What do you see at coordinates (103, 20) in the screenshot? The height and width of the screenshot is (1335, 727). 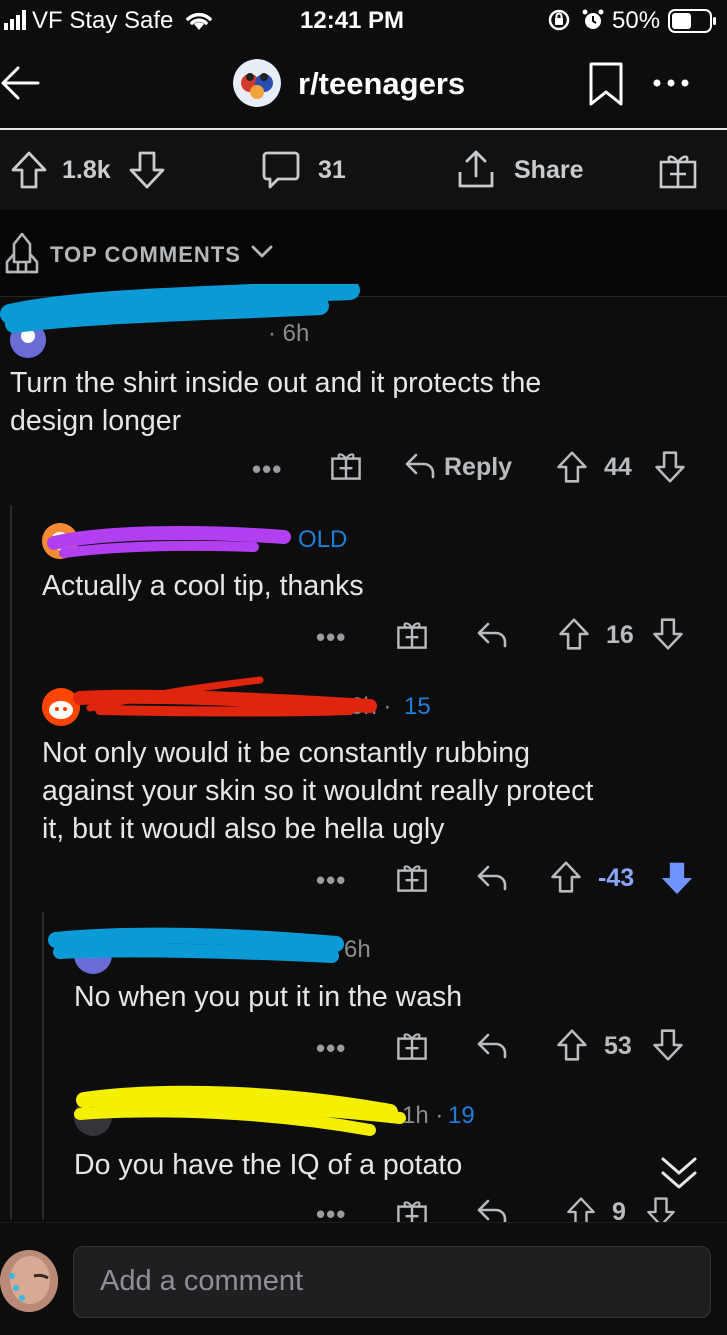 I see `carrier-name: VF Stay Safe` at bounding box center [103, 20].